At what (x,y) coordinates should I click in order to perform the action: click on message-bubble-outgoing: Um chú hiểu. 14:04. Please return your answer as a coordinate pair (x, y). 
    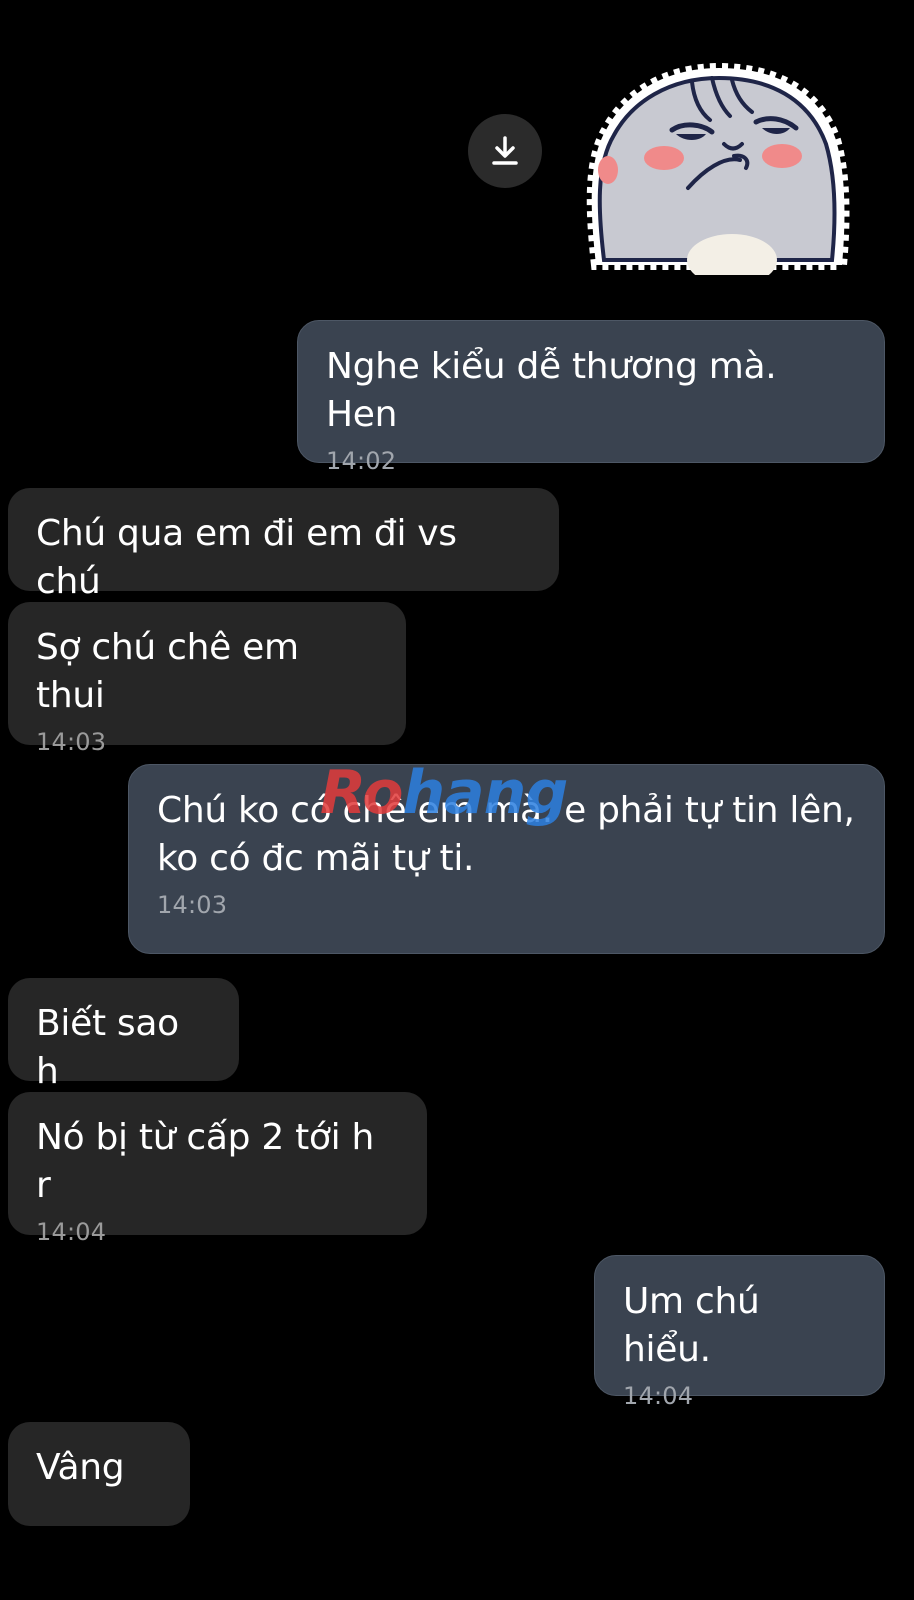
    Looking at the image, I should click on (739, 1332).